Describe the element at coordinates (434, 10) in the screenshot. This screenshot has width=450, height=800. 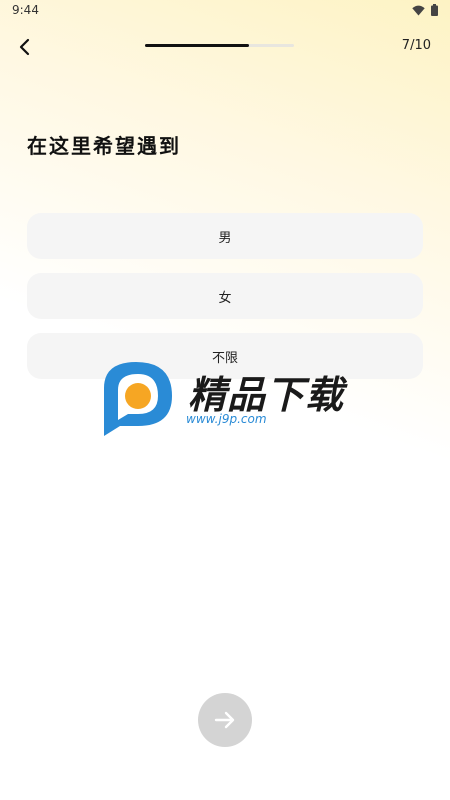
I see `battery-icon` at that location.